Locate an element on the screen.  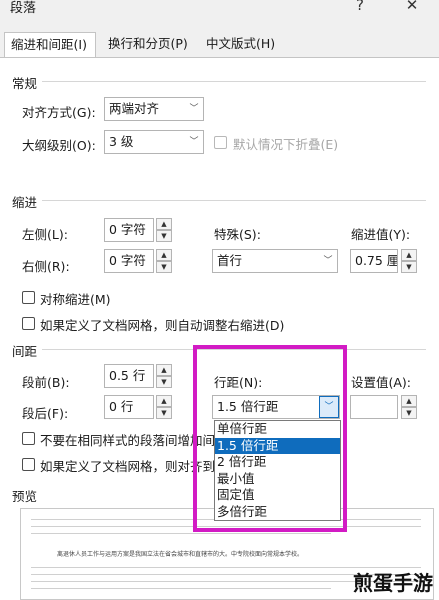
collapsed-default-label: 默认情况下折叠(E) is located at coordinates (286, 144).